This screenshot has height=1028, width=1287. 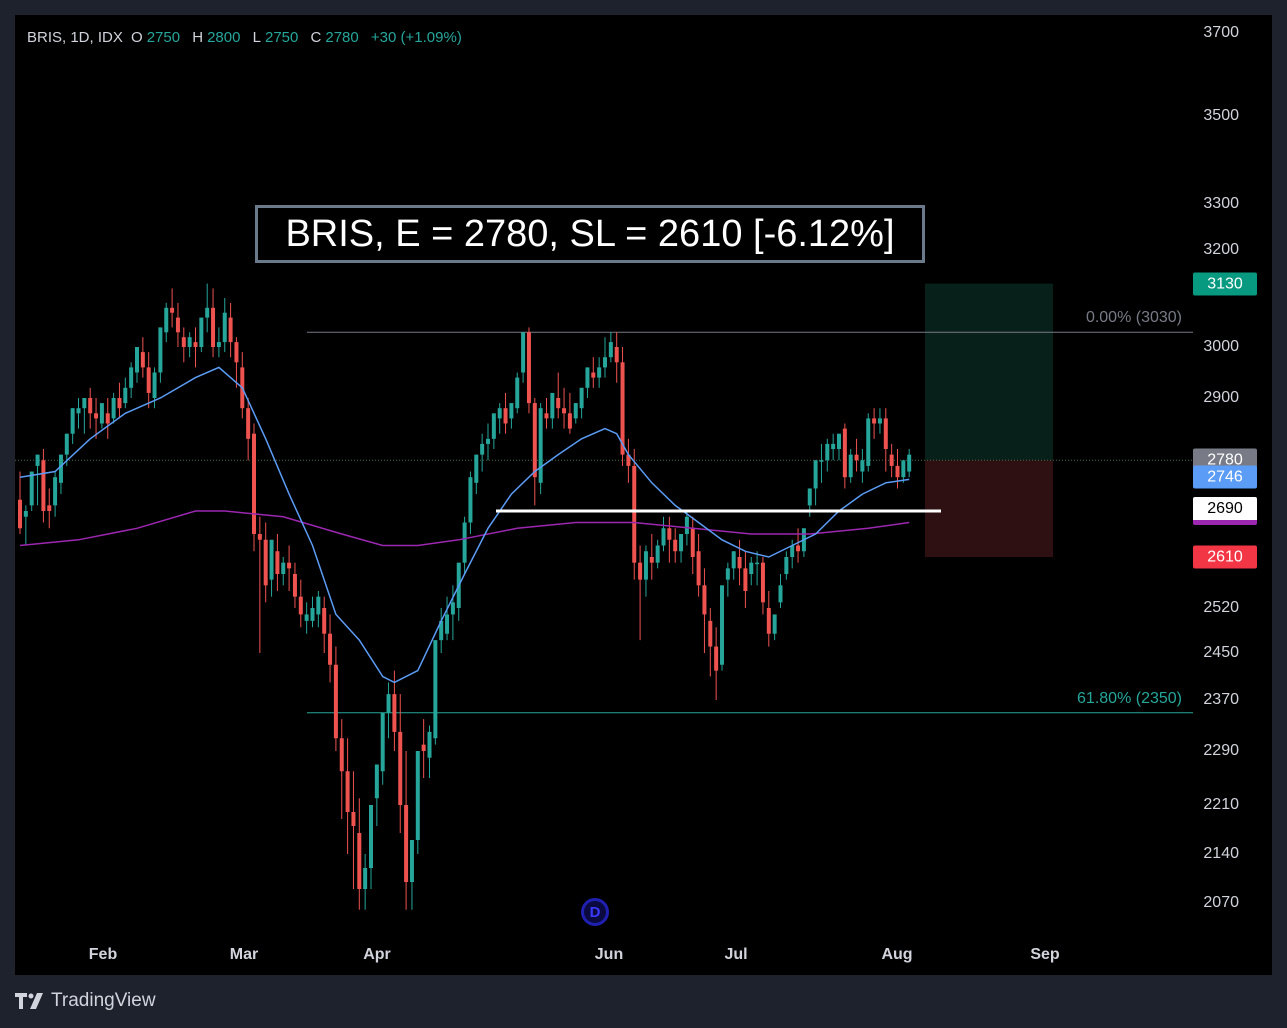 I want to click on dividend-marker: D, so click(x=595, y=912).